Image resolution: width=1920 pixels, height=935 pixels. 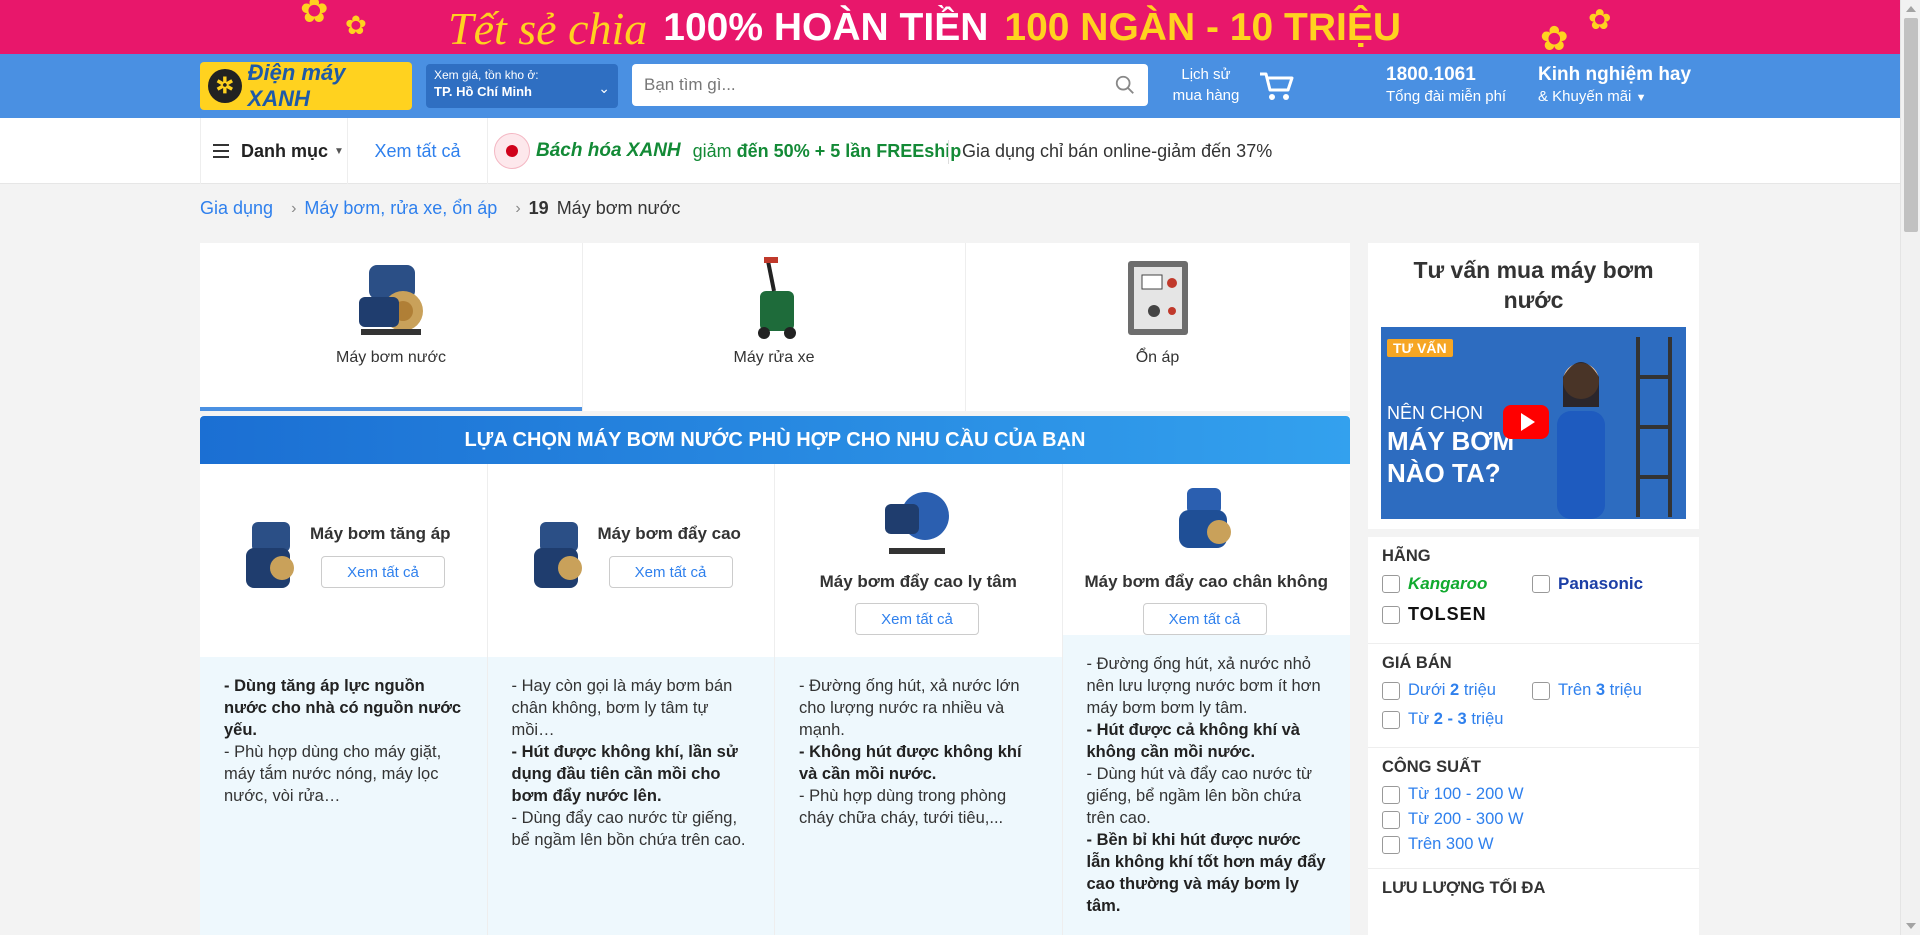 What do you see at coordinates (1417, 663) in the screenshot?
I see `filter-price-title: GIÁ BÁN` at bounding box center [1417, 663].